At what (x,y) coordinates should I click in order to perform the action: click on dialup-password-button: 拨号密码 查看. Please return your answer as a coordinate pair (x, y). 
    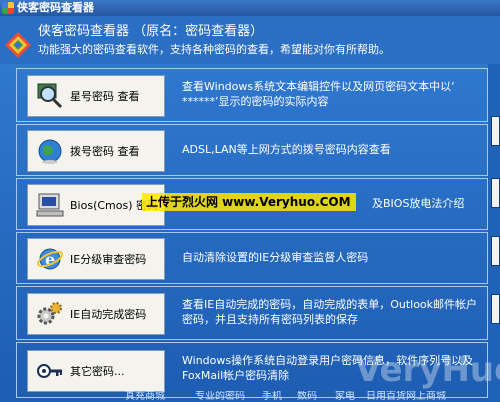
    Looking at the image, I should click on (96, 151).